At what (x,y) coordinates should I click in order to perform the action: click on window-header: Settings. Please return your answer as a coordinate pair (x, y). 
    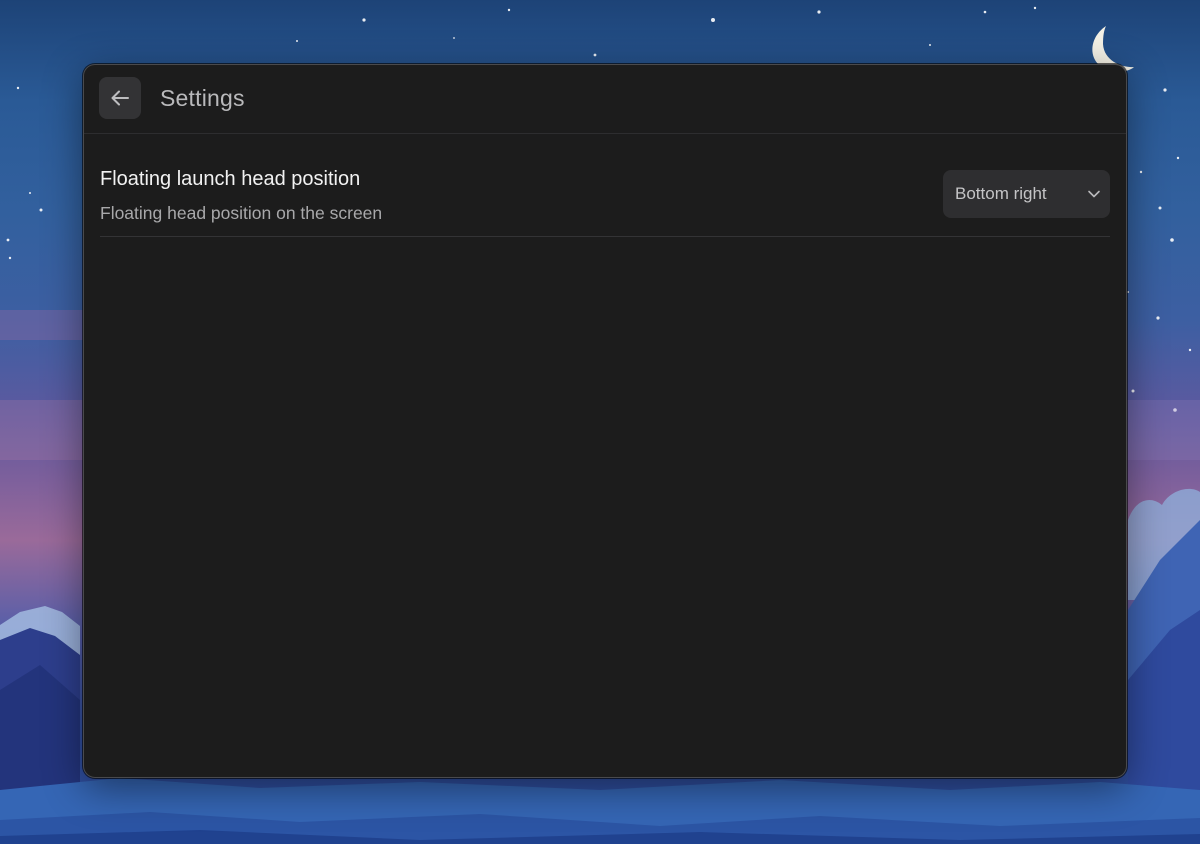
    Looking at the image, I should click on (605, 99).